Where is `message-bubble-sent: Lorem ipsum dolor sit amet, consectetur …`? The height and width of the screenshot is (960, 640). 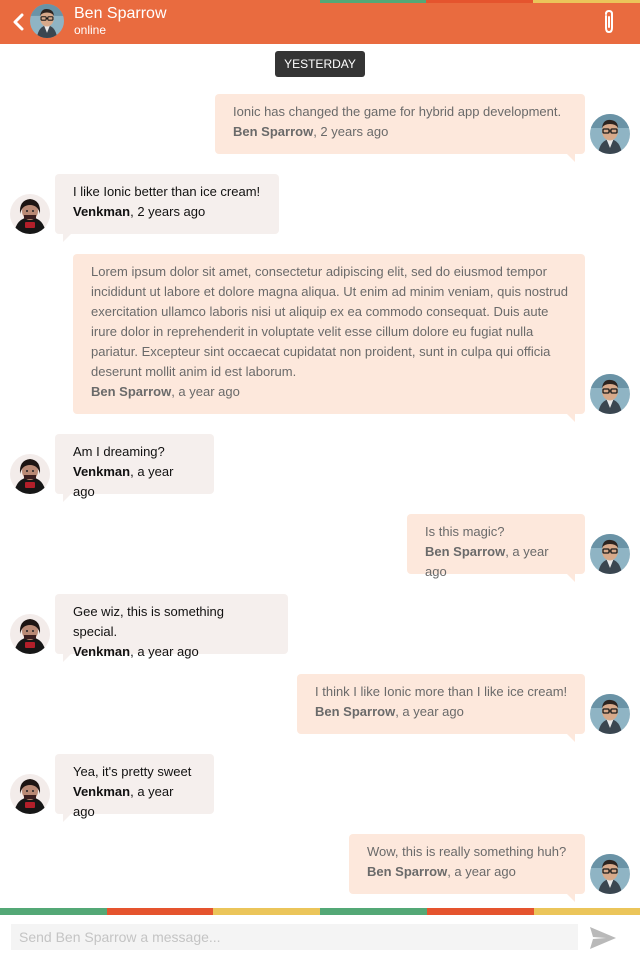 message-bubble-sent: Lorem ipsum dolor sit amet, consectetur … is located at coordinates (329, 338).